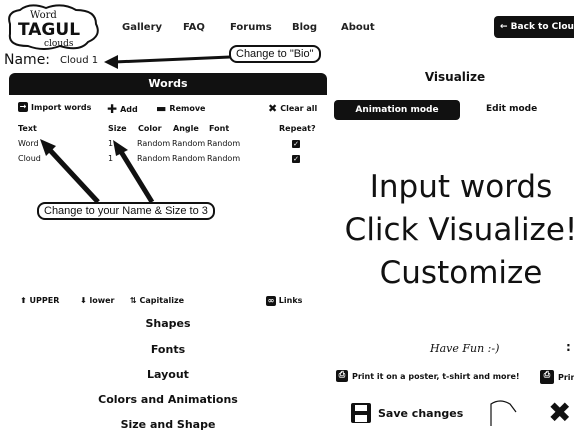 This screenshot has height=431, width=574. Describe the element at coordinates (129, 109) in the screenshot. I see `add-label: Add` at that location.